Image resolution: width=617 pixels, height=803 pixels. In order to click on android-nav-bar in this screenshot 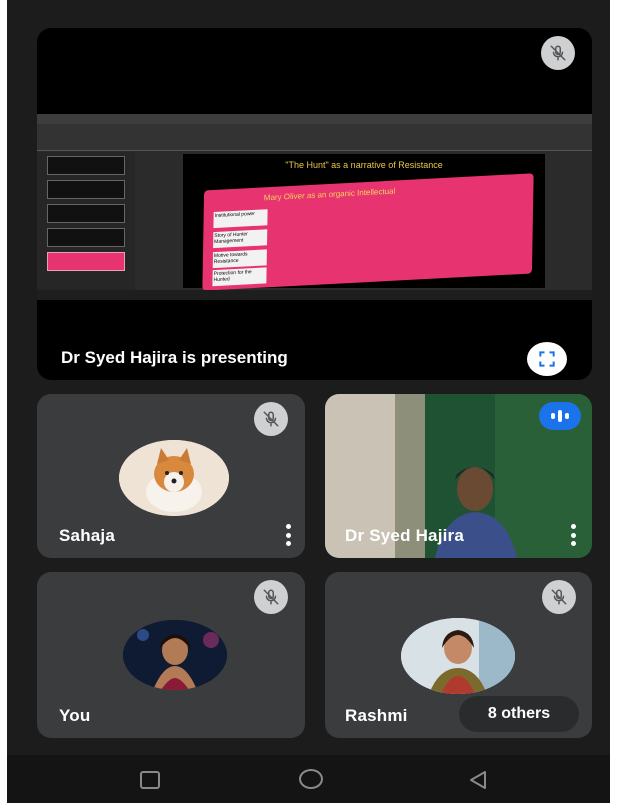, I will do `click(308, 779)`.